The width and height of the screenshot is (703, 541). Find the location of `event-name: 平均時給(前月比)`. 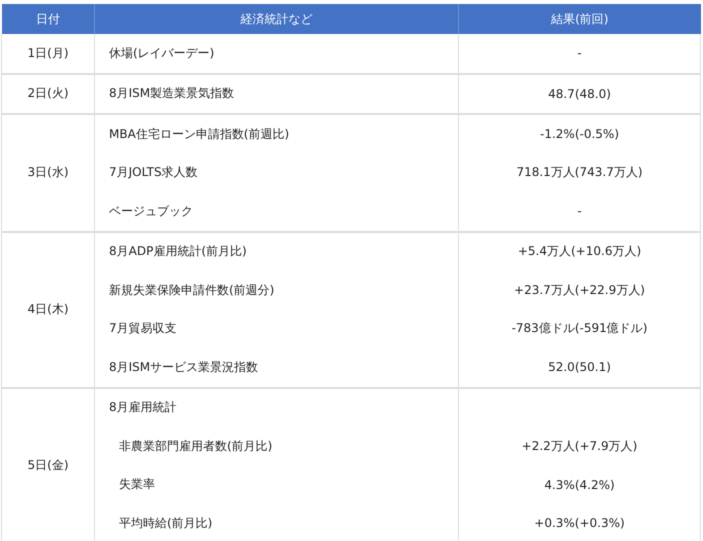

event-name: 平均時給(前月比) is located at coordinates (165, 523).